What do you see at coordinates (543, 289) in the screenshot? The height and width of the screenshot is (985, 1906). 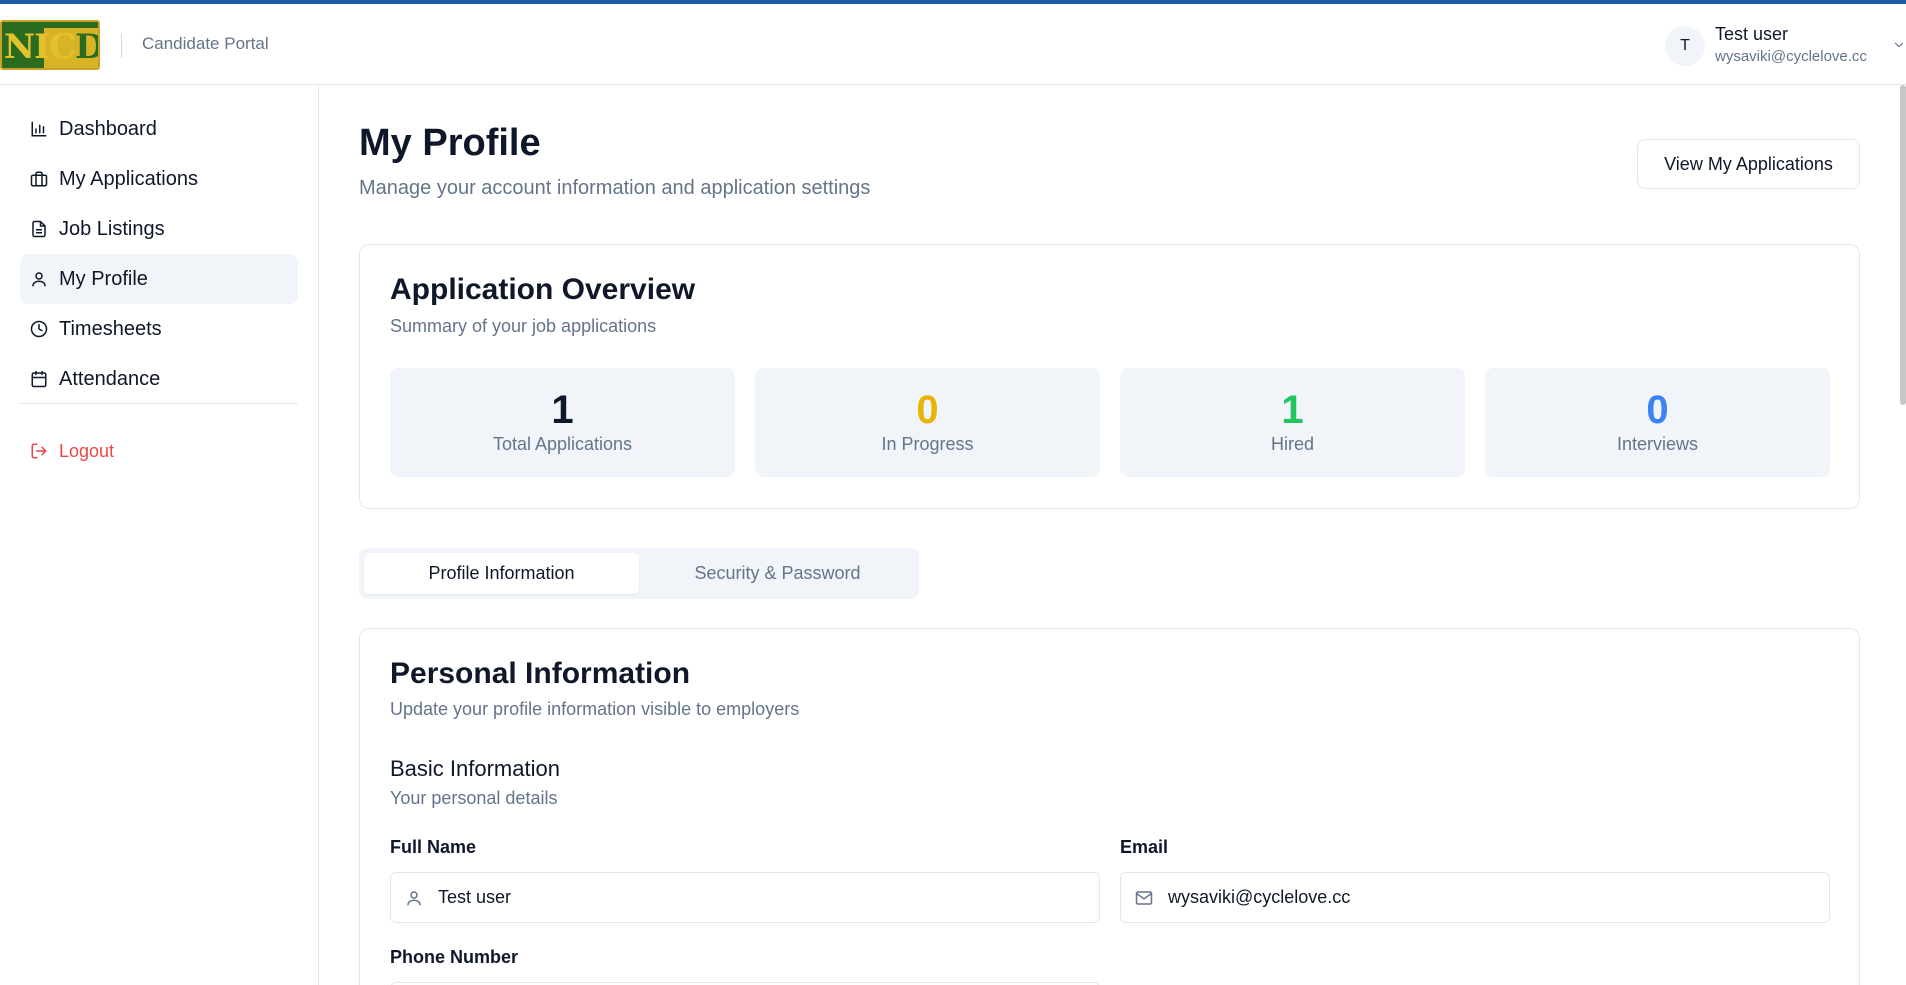 I see `overview-title: Application Overview` at bounding box center [543, 289].